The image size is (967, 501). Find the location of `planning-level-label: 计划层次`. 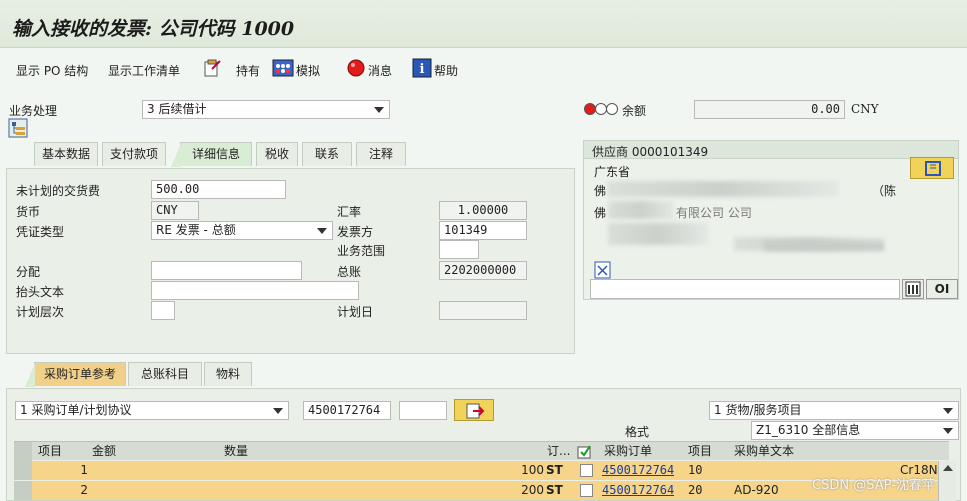

planning-level-label: 计划层次 is located at coordinates (40, 312).